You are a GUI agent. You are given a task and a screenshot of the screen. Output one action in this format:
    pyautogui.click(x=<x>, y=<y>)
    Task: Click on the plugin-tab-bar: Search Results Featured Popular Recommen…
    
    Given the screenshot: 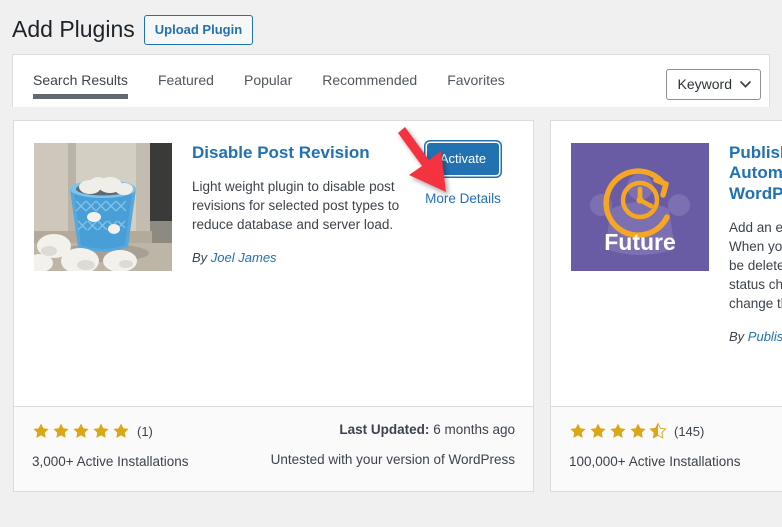 What is the action you would take?
    pyautogui.click(x=391, y=80)
    